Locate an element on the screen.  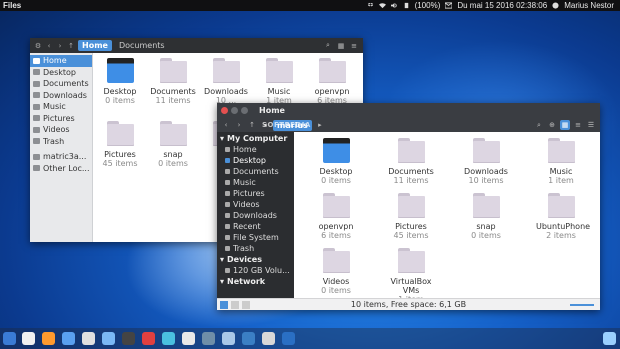
sidebar-item: File System is located at coordinates (254, 237).